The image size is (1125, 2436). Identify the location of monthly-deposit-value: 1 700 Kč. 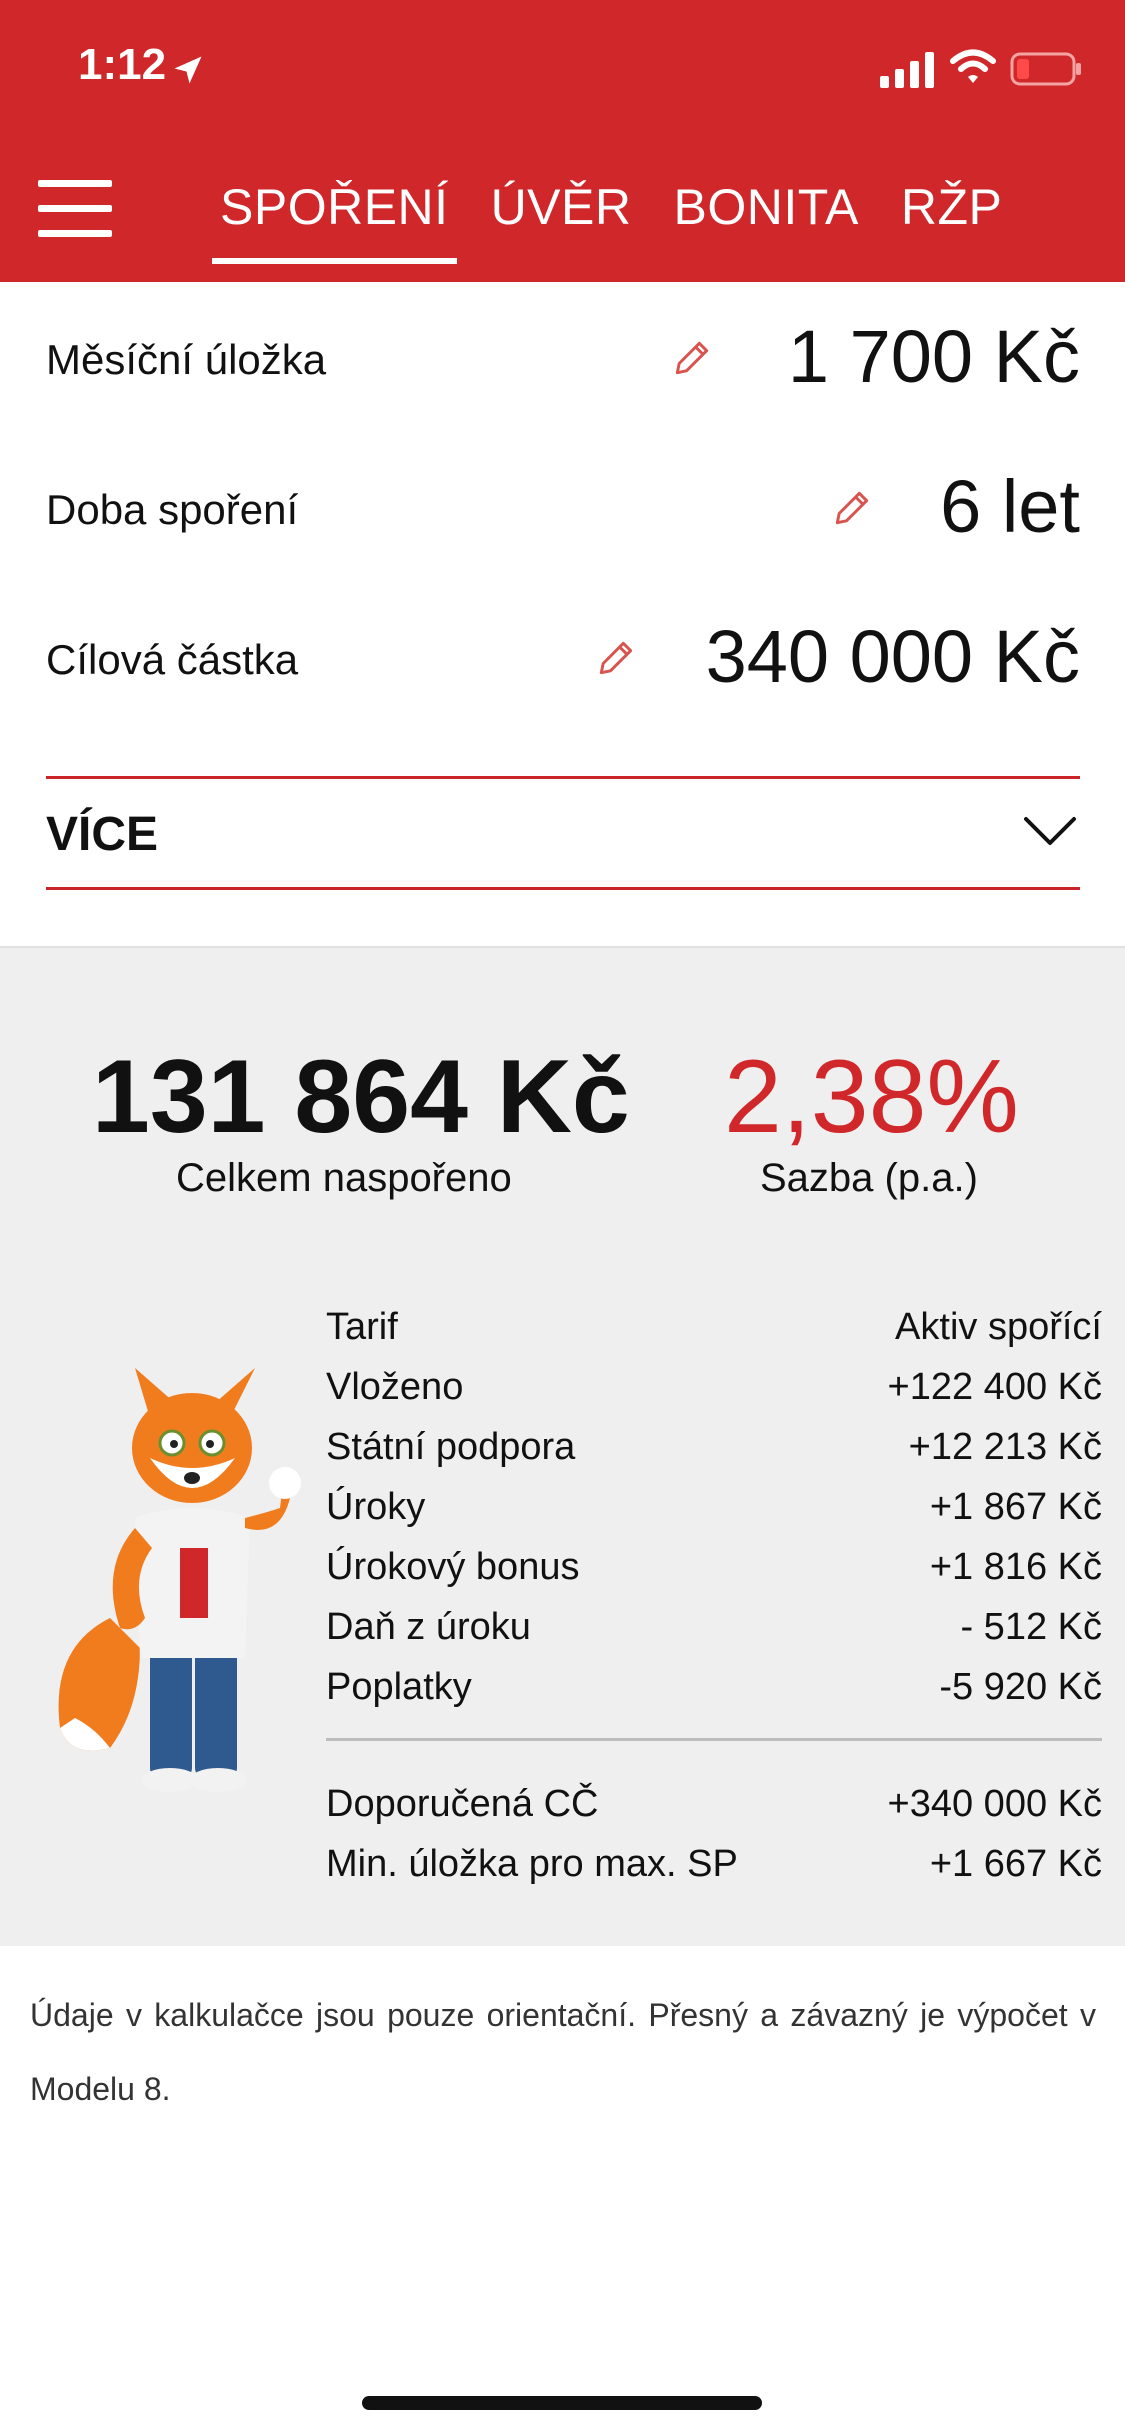
(934, 356).